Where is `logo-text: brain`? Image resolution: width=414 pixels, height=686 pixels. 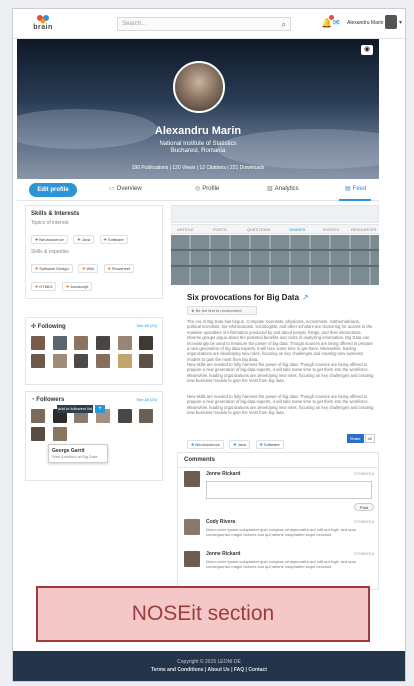
logo-text: brain is located at coordinates (43, 27).